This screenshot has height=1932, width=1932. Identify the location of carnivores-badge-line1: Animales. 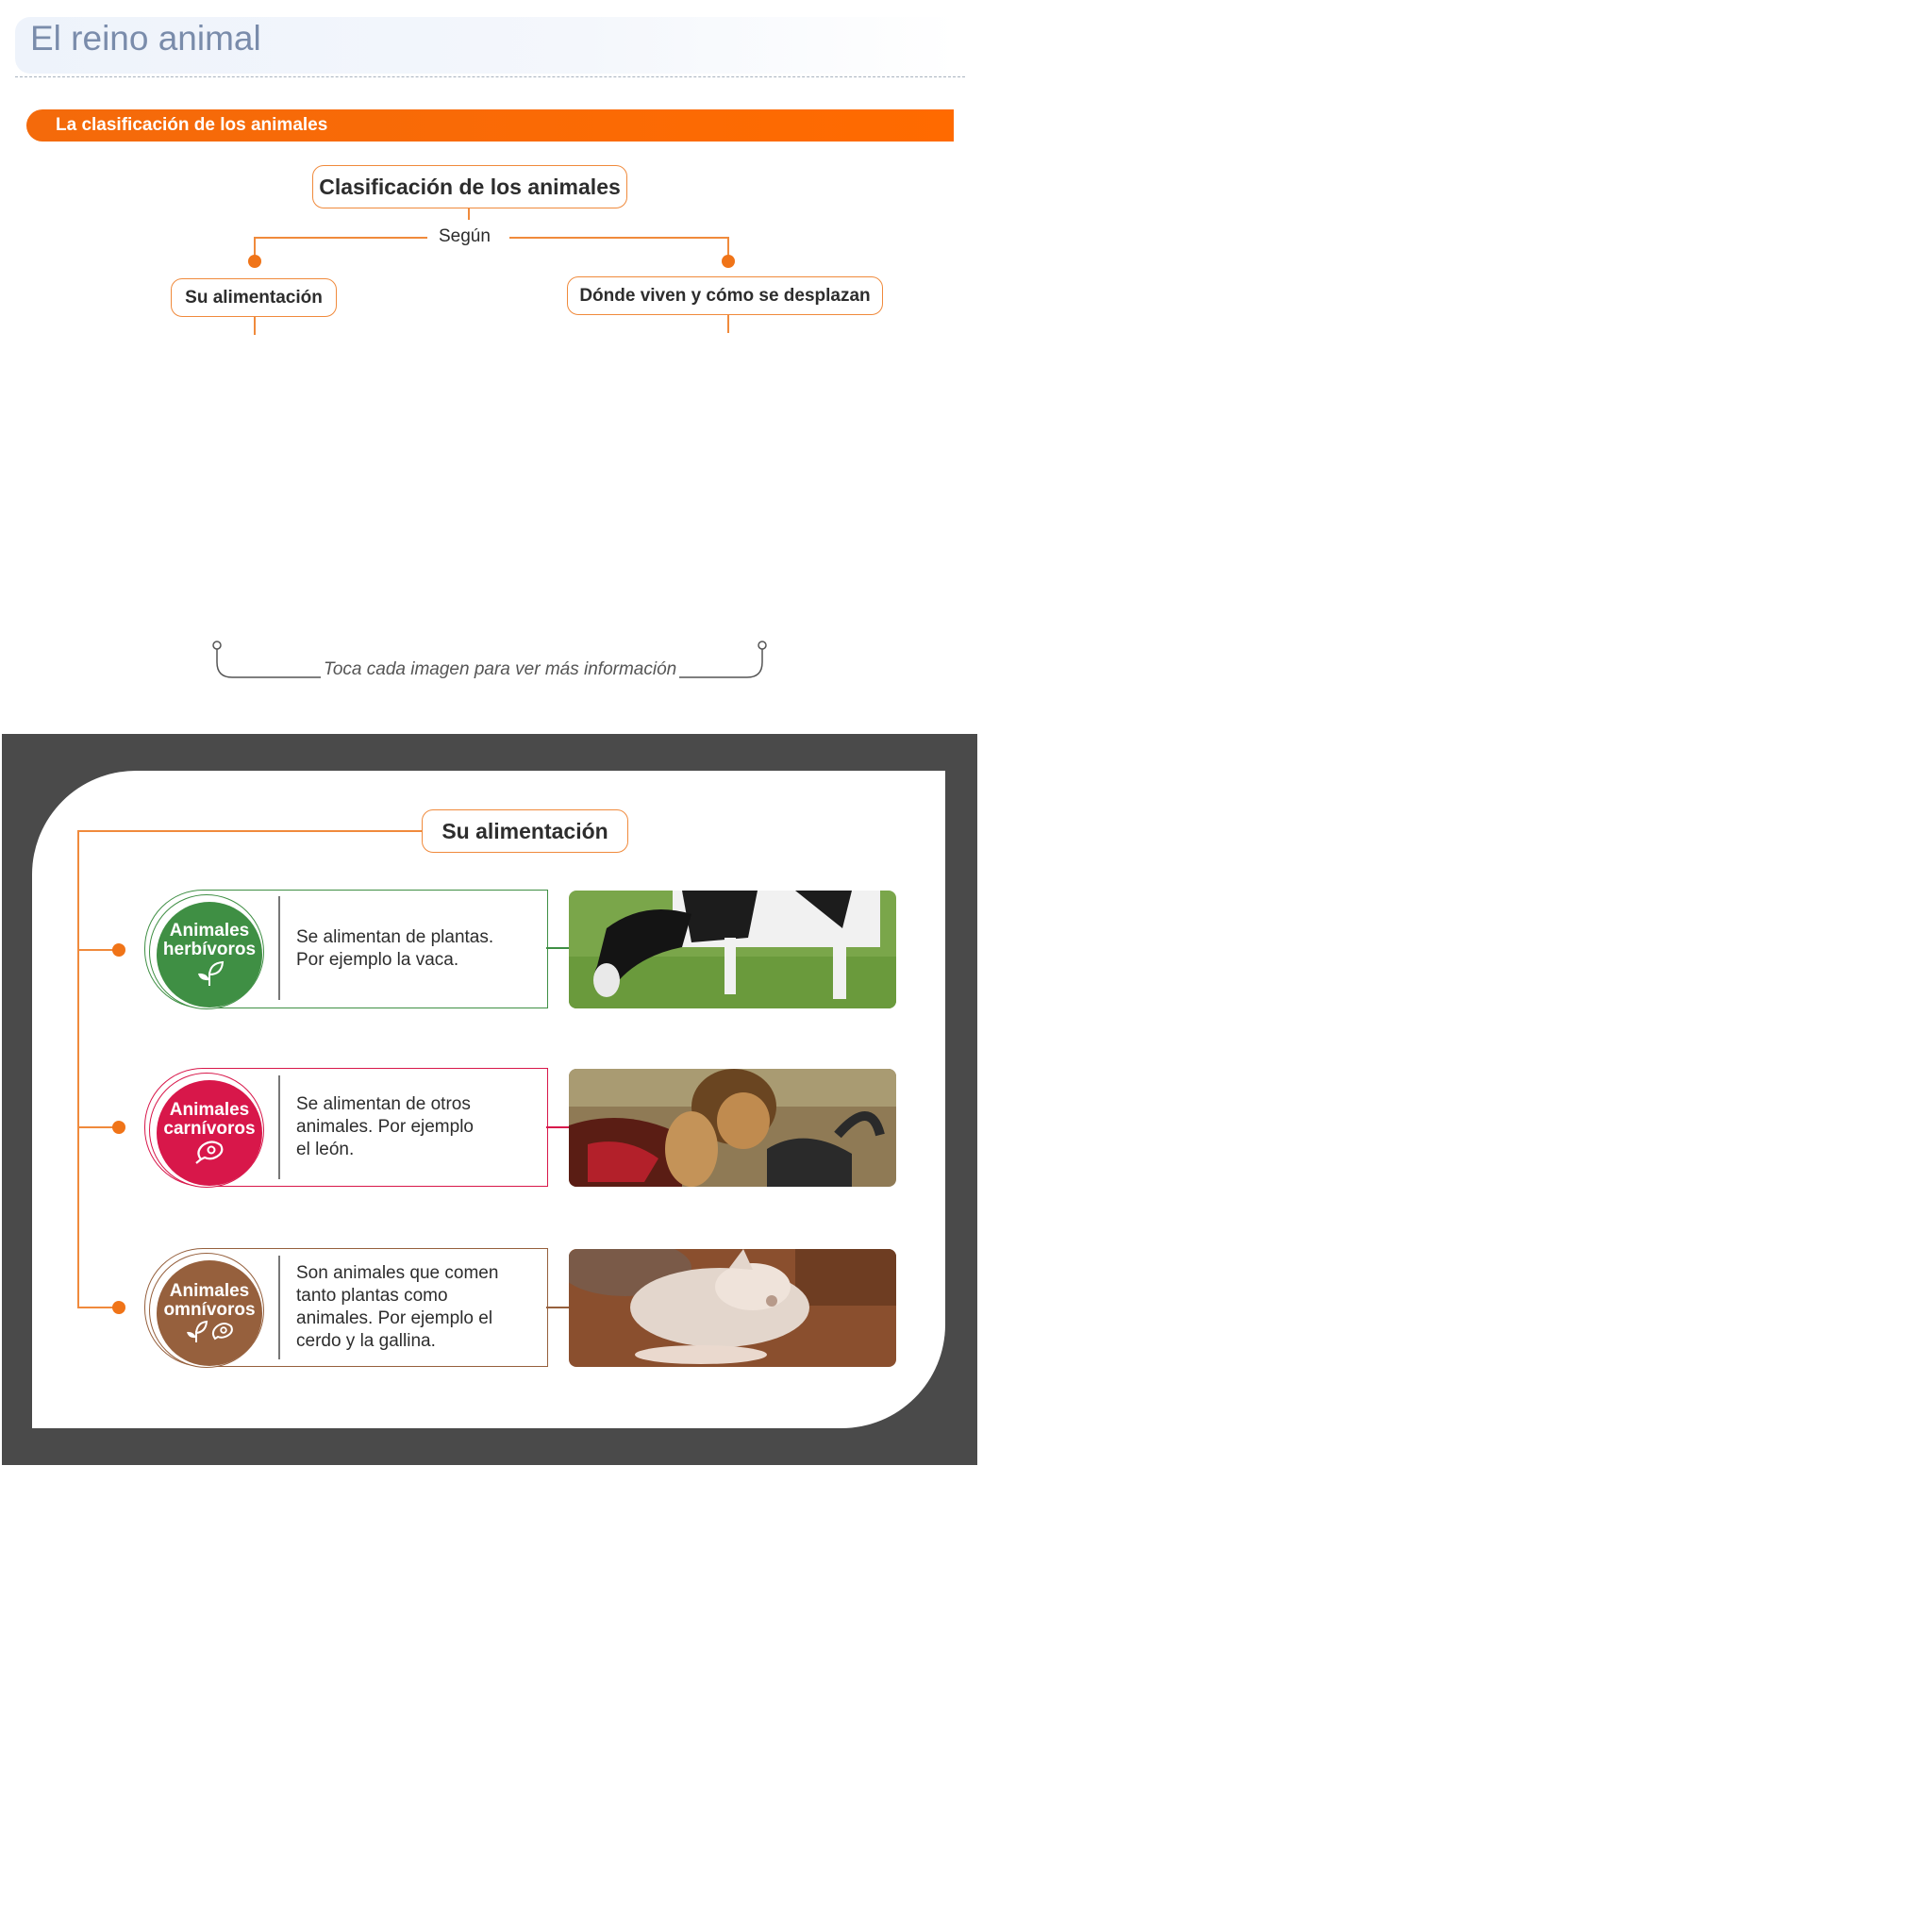
(209, 1110).